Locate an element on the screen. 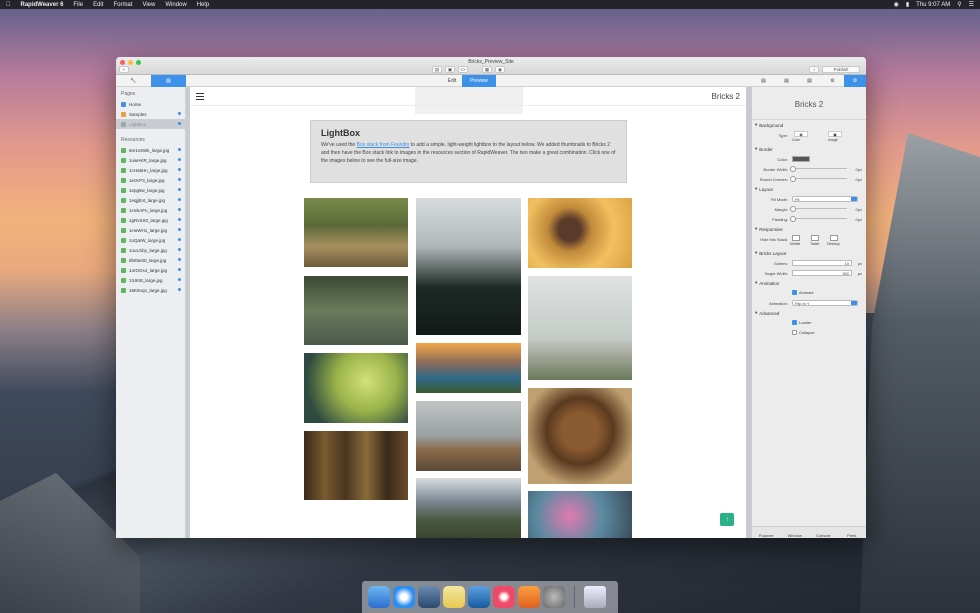 Image resolution: width=980 pixels, height=613 pixels. inspector-page-icon: ▤ is located at coordinates (786, 81).